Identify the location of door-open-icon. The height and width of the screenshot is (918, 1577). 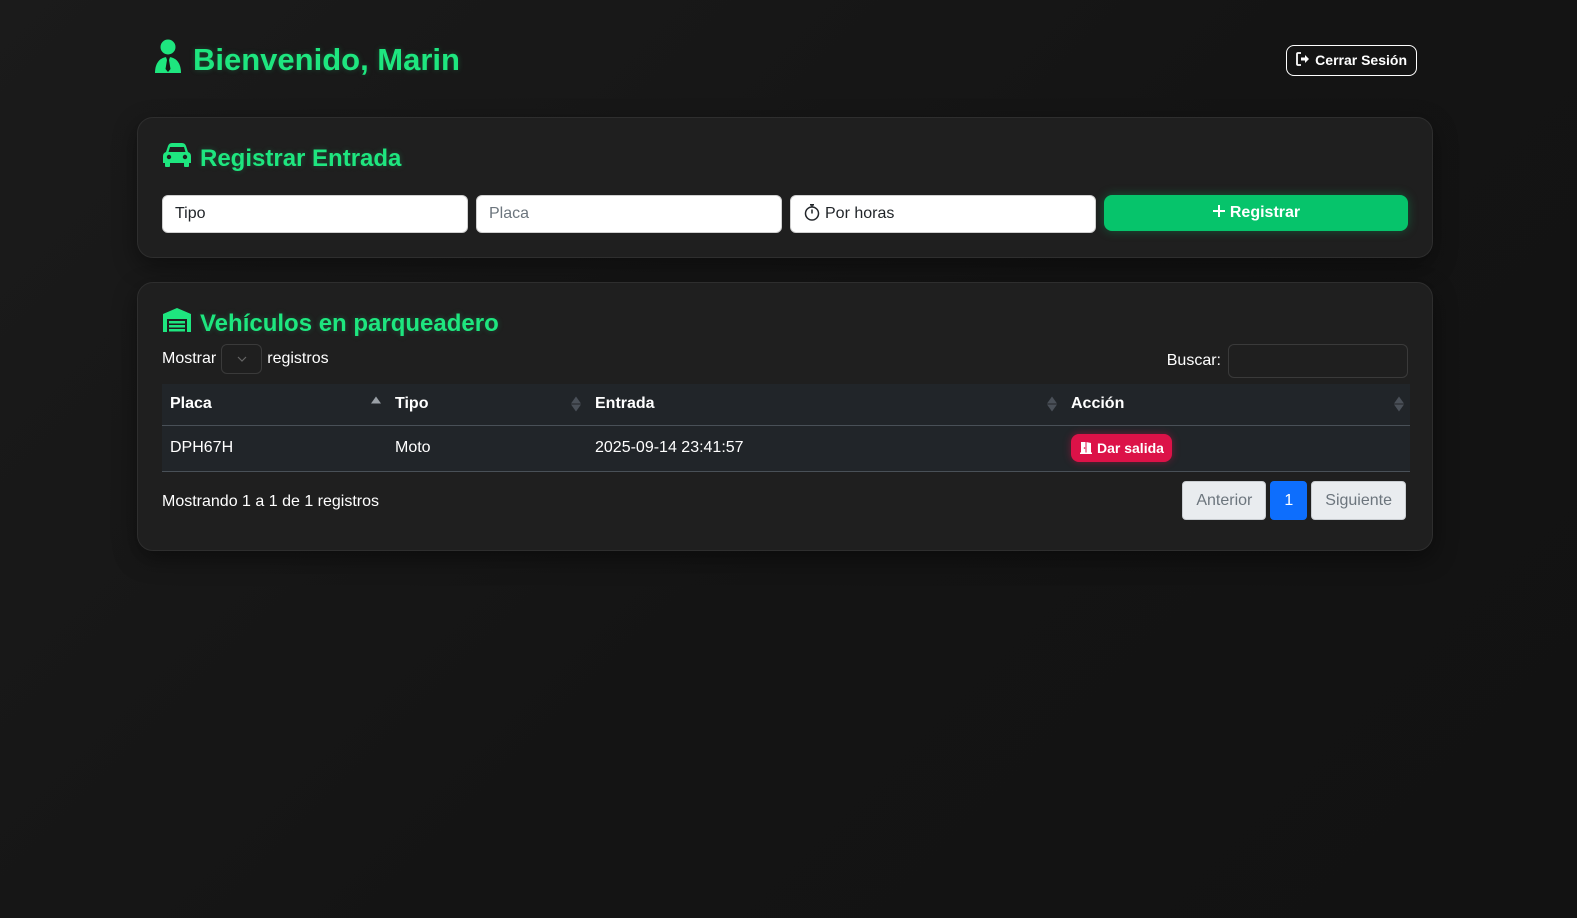
(1086, 448).